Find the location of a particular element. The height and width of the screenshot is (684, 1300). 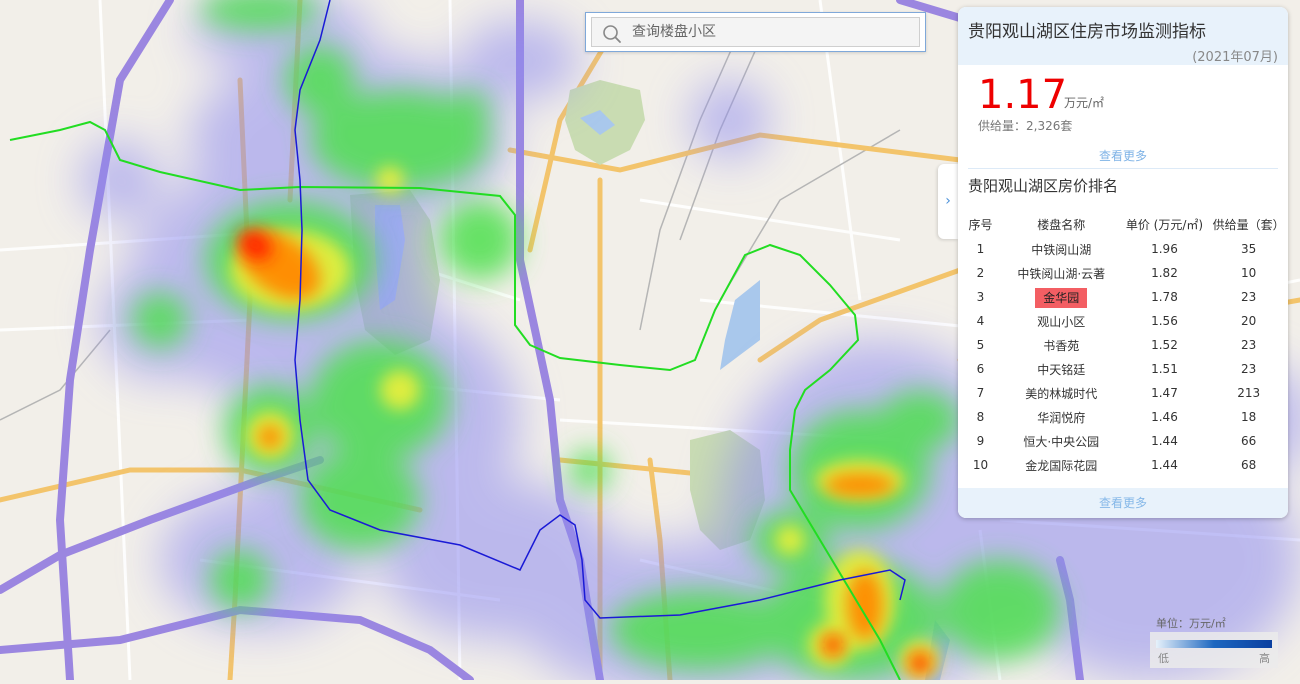

row-index: 7 is located at coordinates (980, 393).